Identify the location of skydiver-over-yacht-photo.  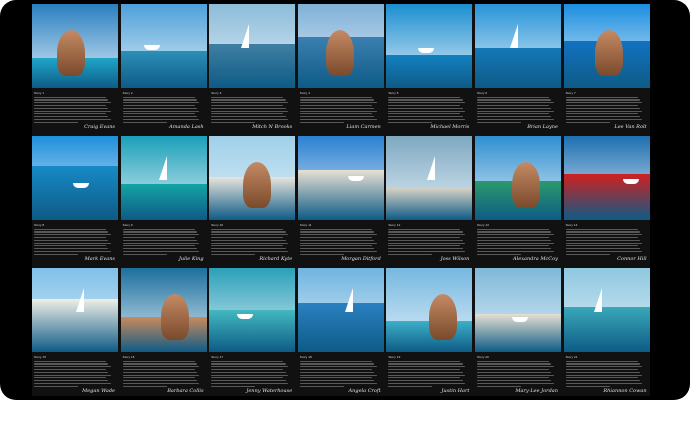
(75, 178).